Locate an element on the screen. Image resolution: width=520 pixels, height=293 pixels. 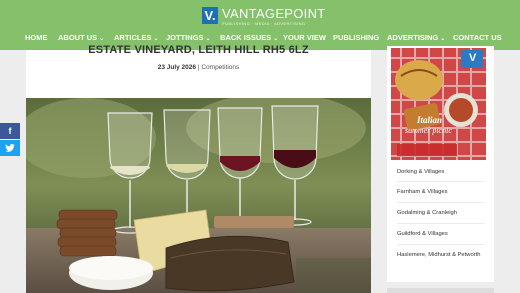
social-share: f is located at coordinates (10, 139).